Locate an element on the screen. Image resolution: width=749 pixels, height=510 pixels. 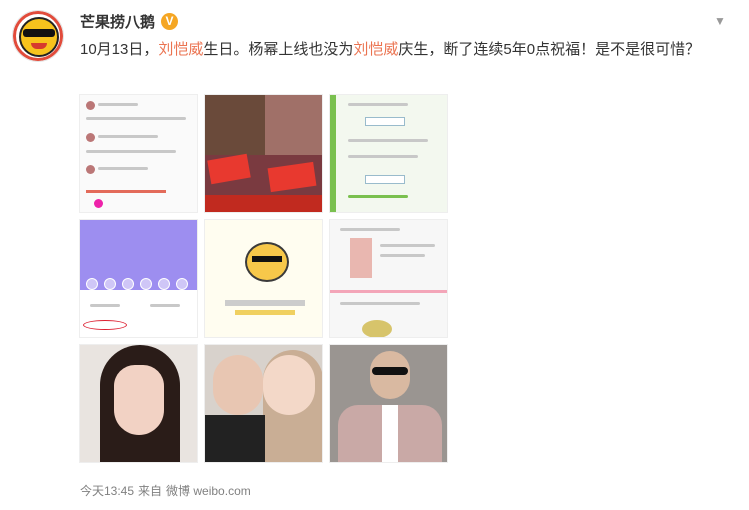
portrait-suit is located at coordinates (235, 438).